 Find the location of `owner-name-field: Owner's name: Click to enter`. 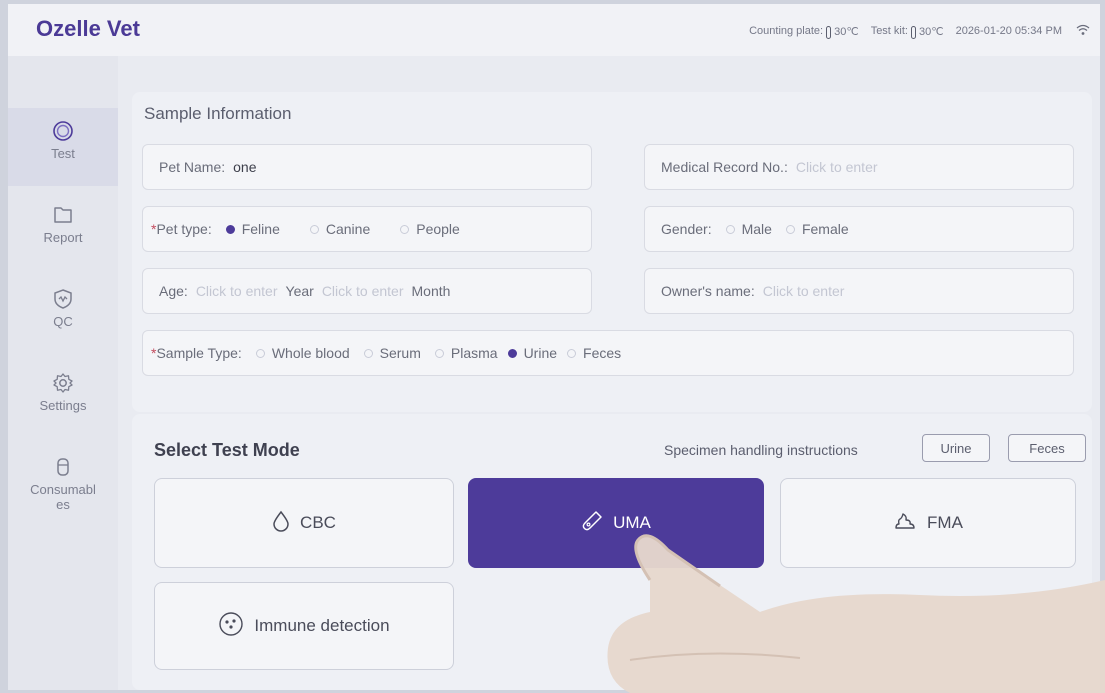

owner-name-field: Owner's name: Click to enter is located at coordinates (859, 291).